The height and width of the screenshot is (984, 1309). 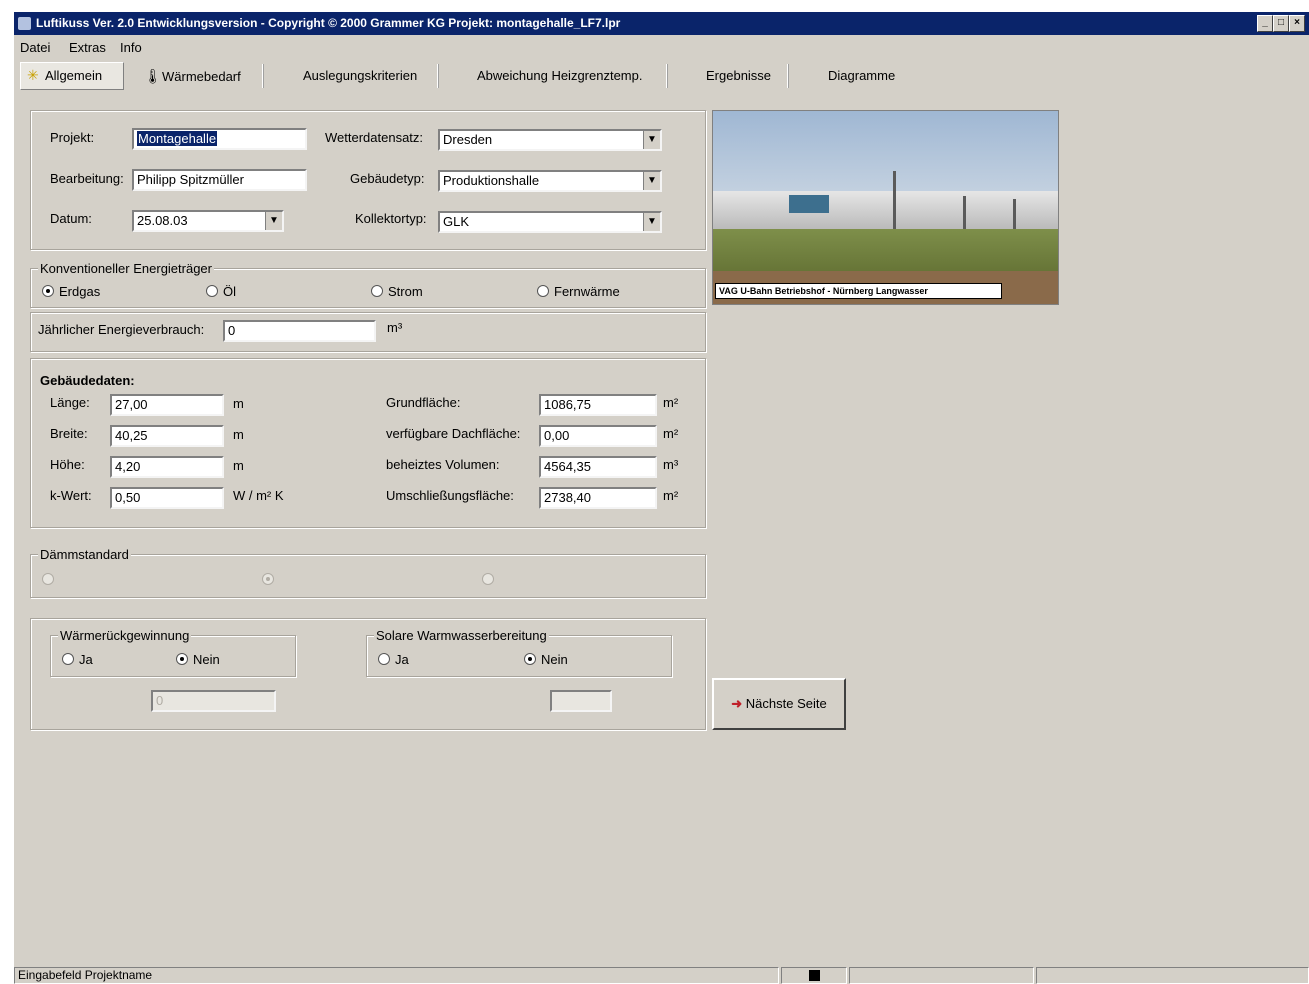 What do you see at coordinates (221, 291) in the screenshot?
I see `radio-oel: Öl` at bounding box center [221, 291].